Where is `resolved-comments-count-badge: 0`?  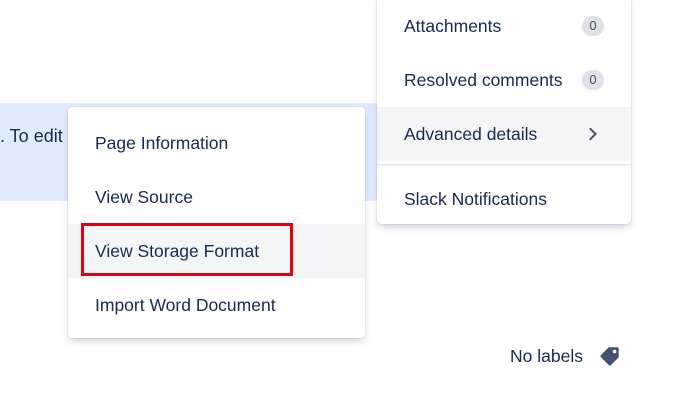 resolved-comments-count-badge: 0 is located at coordinates (593, 80).